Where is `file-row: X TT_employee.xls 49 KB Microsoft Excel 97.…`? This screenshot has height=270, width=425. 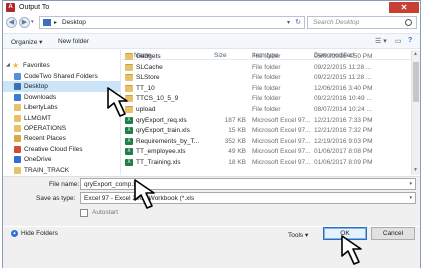 file-row: X TT_employee.xls 49 KB Microsoft Excel 97.… is located at coordinates (266, 151).